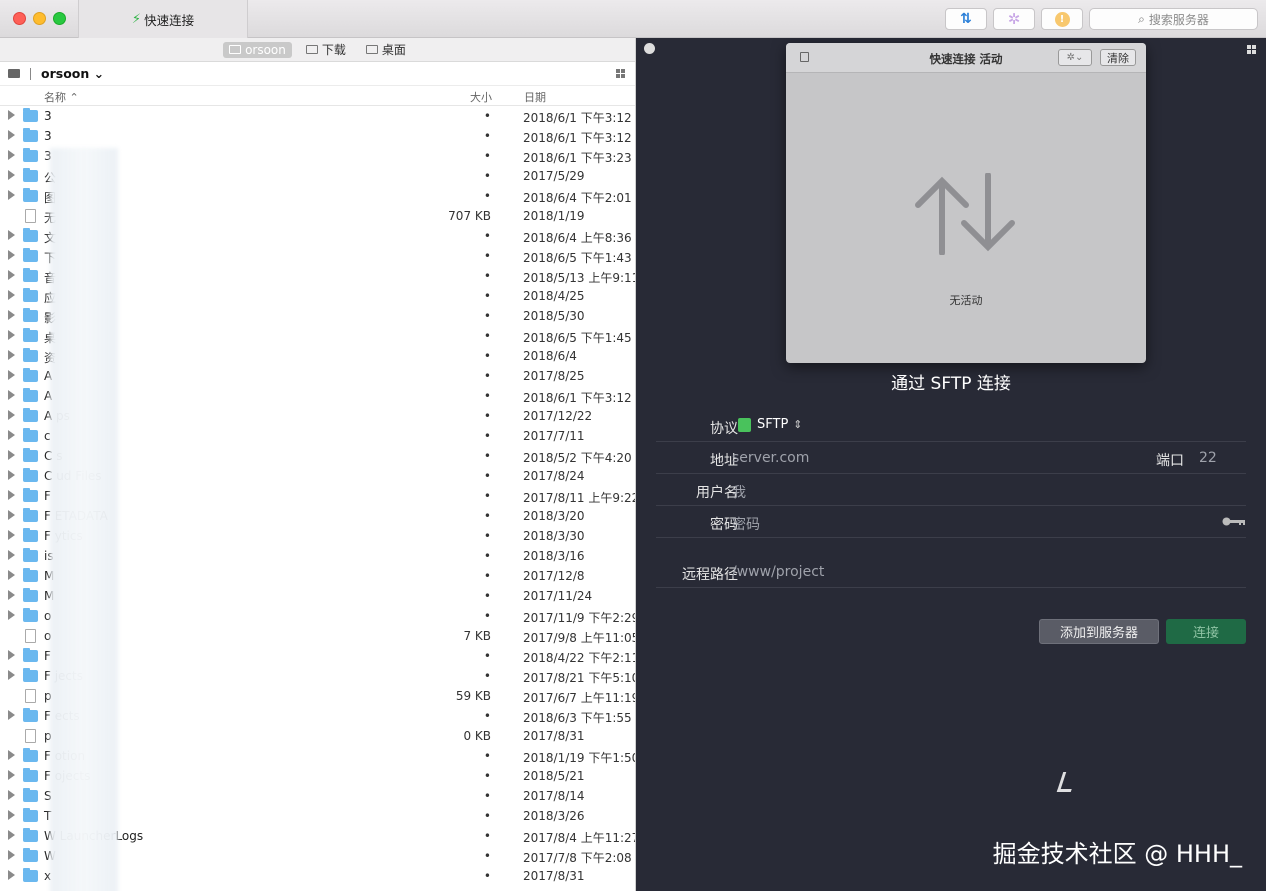 This screenshot has width=1266, height=891. What do you see at coordinates (48, 116) in the screenshot?
I see `file-name: 3` at bounding box center [48, 116].